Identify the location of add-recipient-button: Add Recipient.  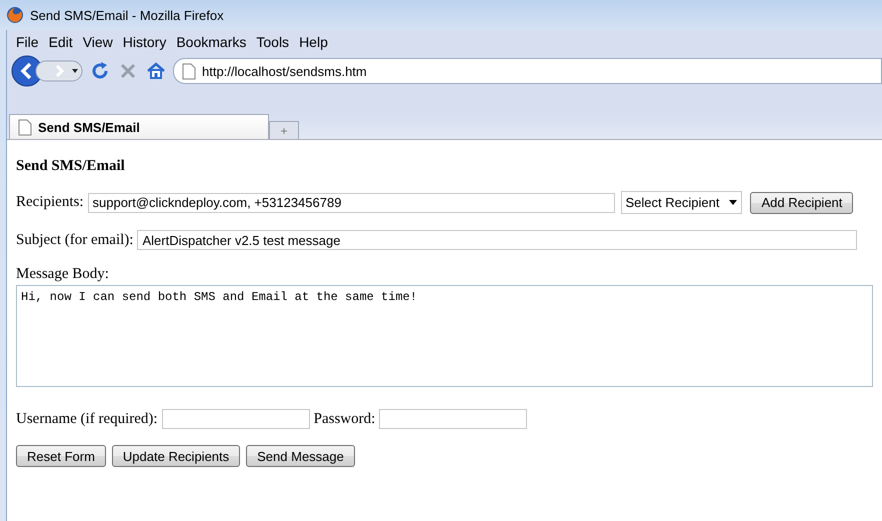
(802, 203).